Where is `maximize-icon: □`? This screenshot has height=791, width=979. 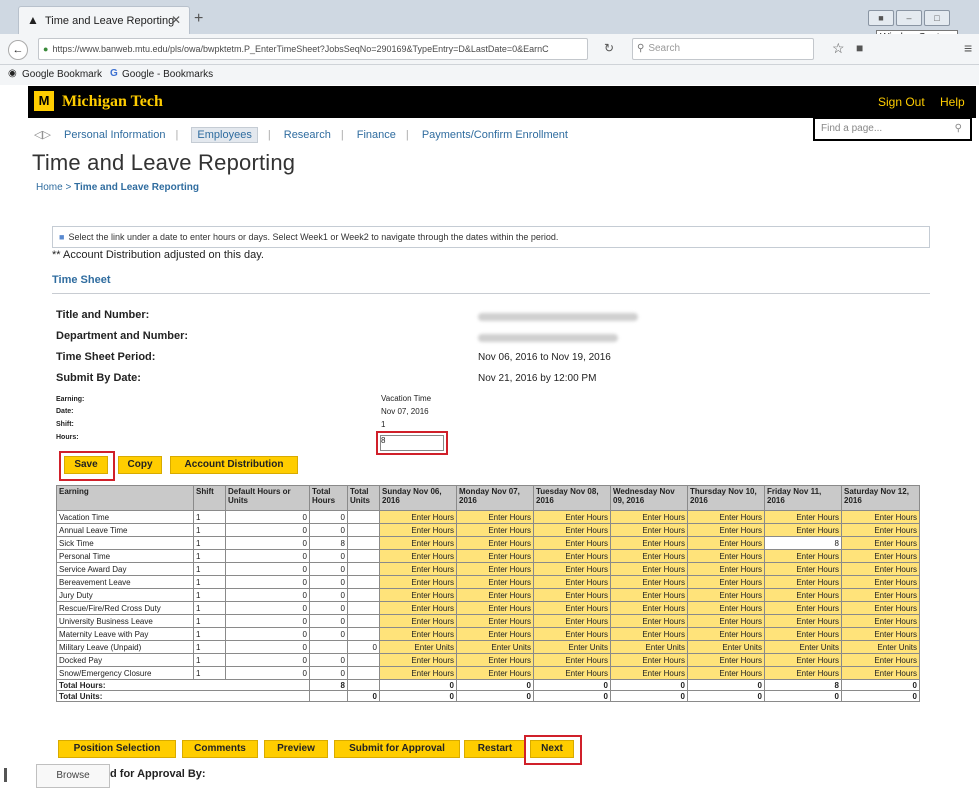 maximize-icon: □ is located at coordinates (937, 18).